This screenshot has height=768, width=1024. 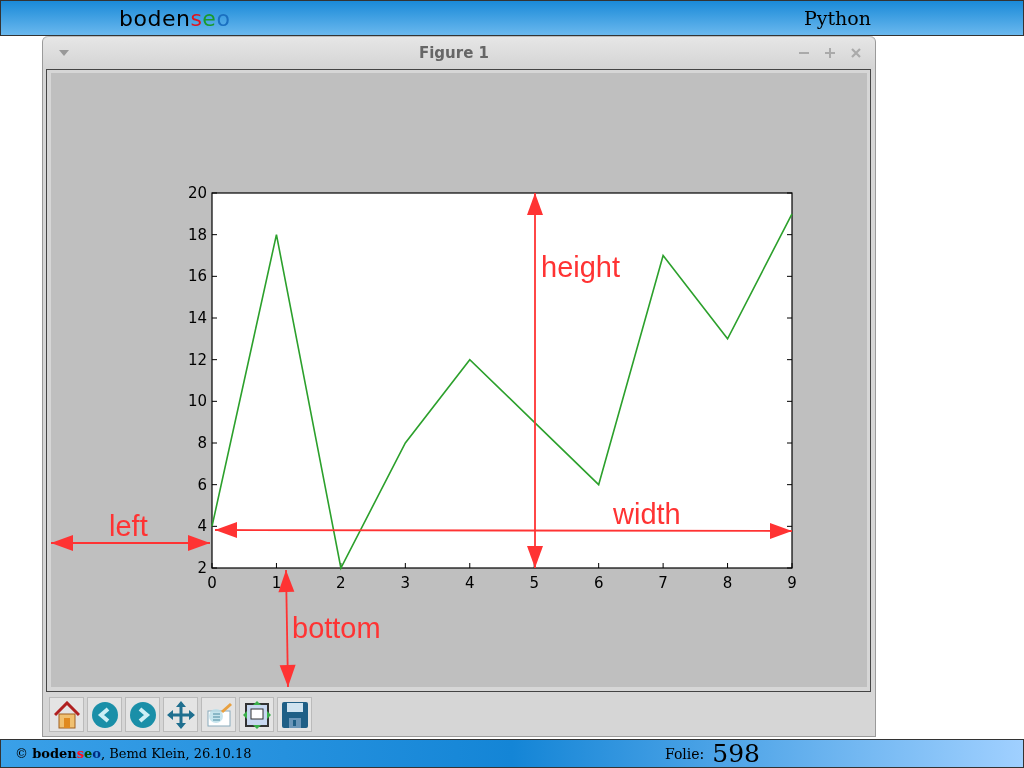 What do you see at coordinates (197, 318) in the screenshot?
I see `y-tick-label: 14` at bounding box center [197, 318].